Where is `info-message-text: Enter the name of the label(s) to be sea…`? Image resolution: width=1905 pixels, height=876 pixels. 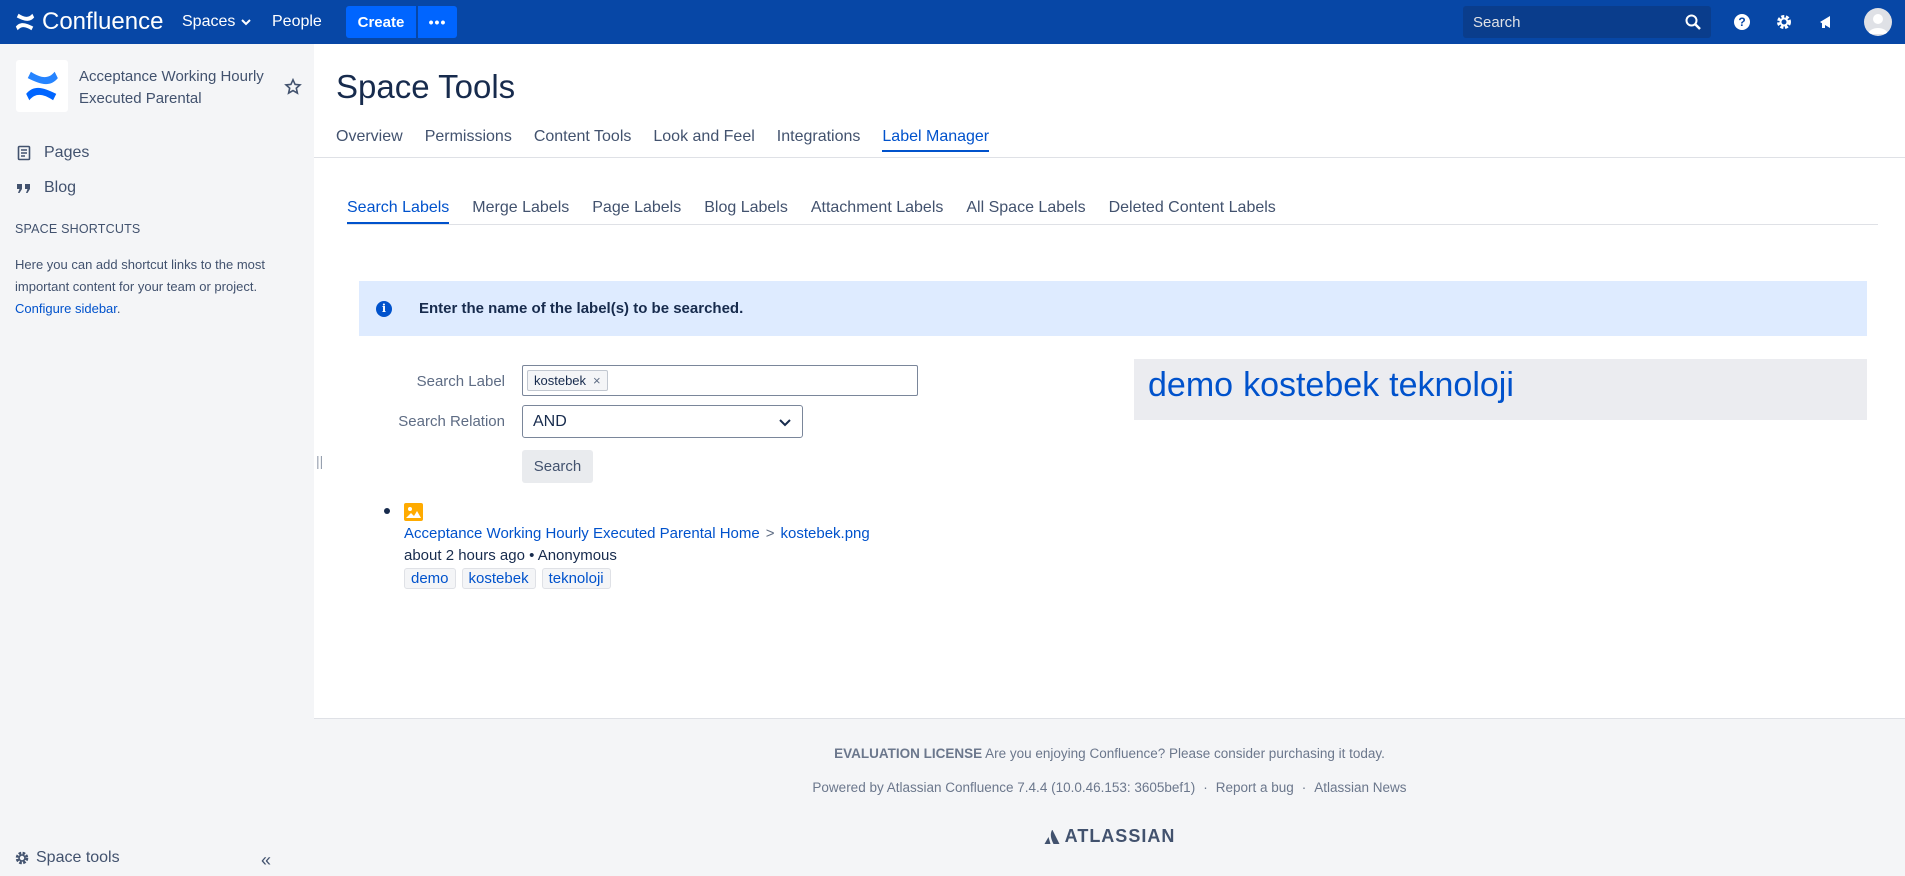 info-message-text: Enter the name of the label(s) to be sea… is located at coordinates (581, 308).